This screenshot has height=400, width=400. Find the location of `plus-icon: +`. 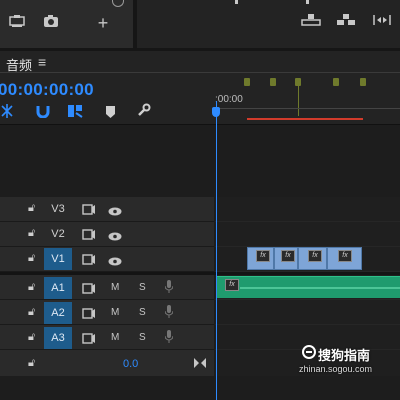

plus-icon: + is located at coordinates (103, 23).